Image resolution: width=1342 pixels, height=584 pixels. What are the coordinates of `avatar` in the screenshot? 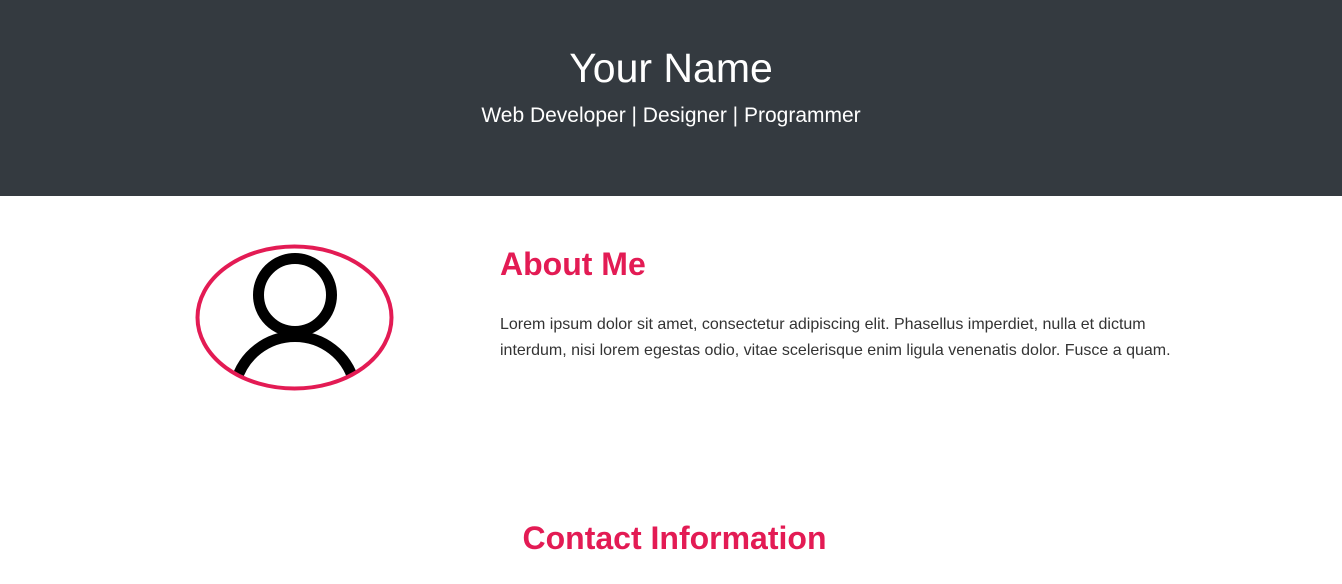 It's located at (295, 318).